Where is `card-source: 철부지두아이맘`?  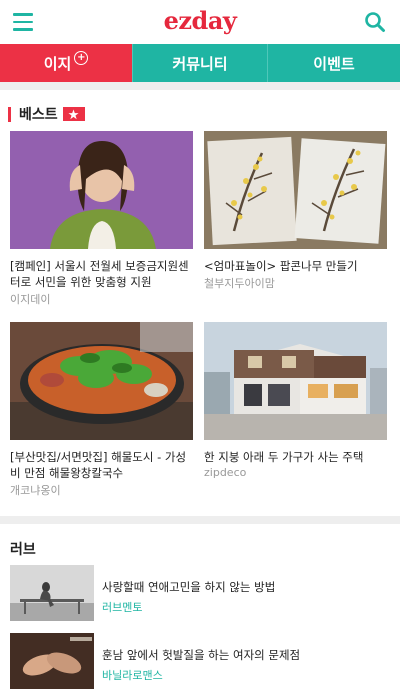
card-source: 철부지두아이맘 is located at coordinates (239, 283).